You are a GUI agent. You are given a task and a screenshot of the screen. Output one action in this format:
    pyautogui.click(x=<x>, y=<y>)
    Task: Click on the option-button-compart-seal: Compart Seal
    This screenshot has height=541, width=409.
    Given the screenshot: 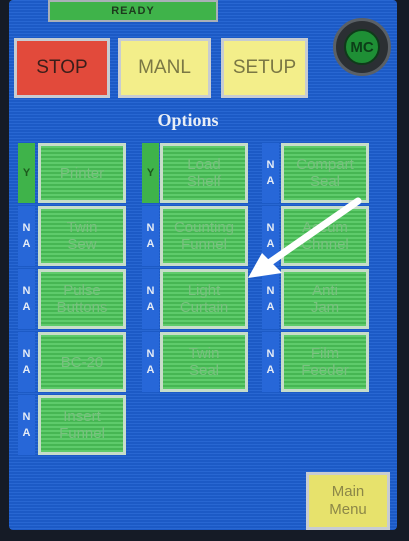 What is the action you would take?
    pyautogui.click(x=325, y=173)
    